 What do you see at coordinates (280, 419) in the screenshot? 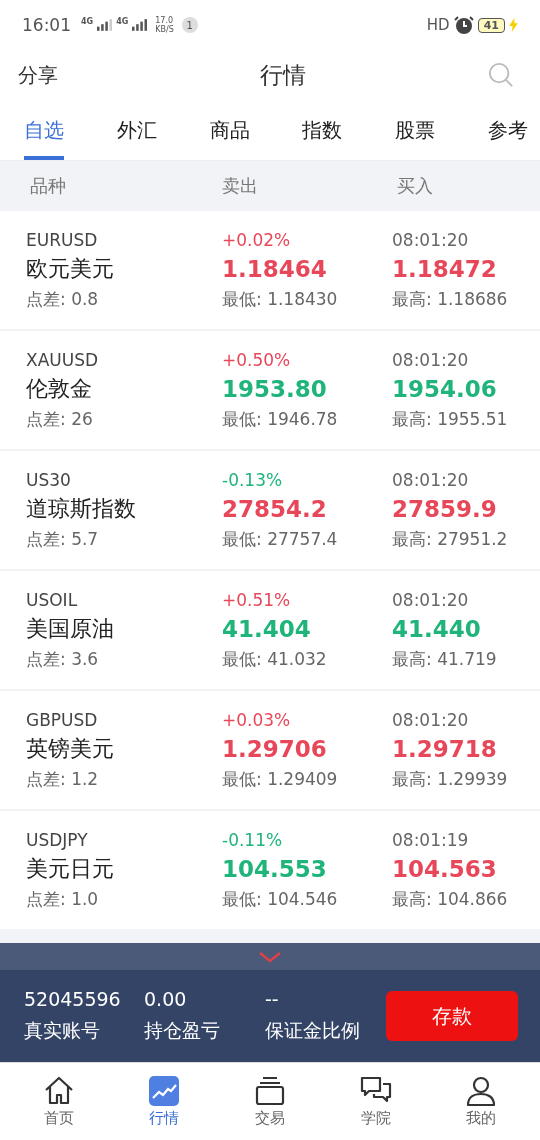
I see `low-price: 最低: 1946.78` at bounding box center [280, 419].